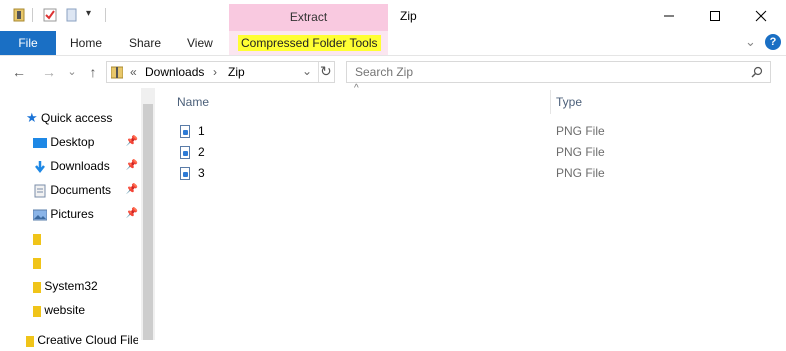 The width and height of the screenshot is (786, 351). What do you see at coordinates (77, 118) in the screenshot?
I see `sidebar-item-label: Quick access` at bounding box center [77, 118].